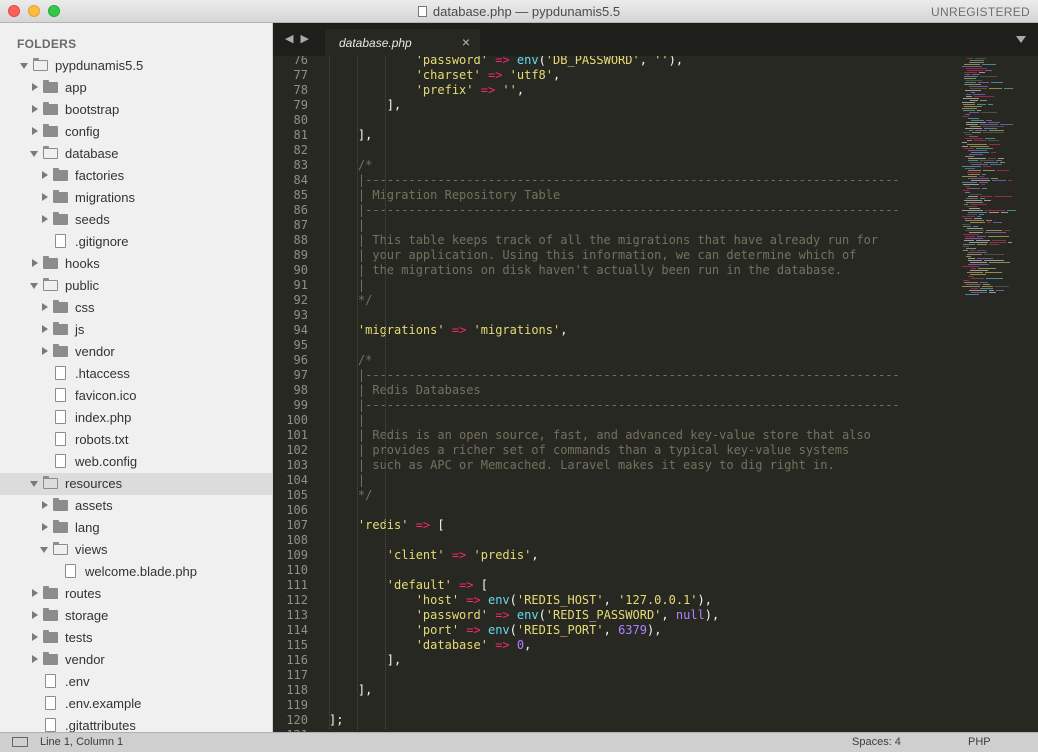  Describe the element at coordinates (136, 220) in the screenshot. I see `folder-item: seeds` at that location.